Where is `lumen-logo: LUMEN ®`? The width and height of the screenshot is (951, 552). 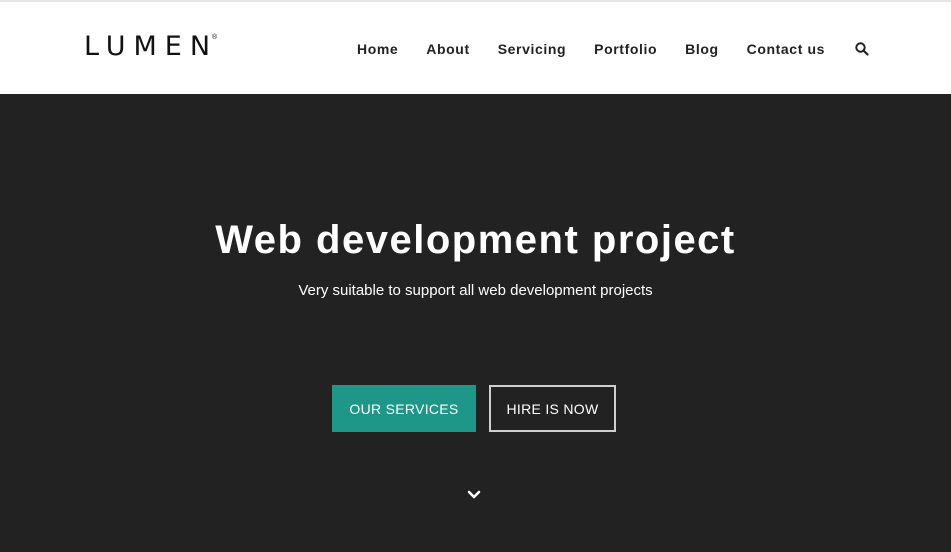
lumen-logo: LUMEN ® is located at coordinates (150, 47).